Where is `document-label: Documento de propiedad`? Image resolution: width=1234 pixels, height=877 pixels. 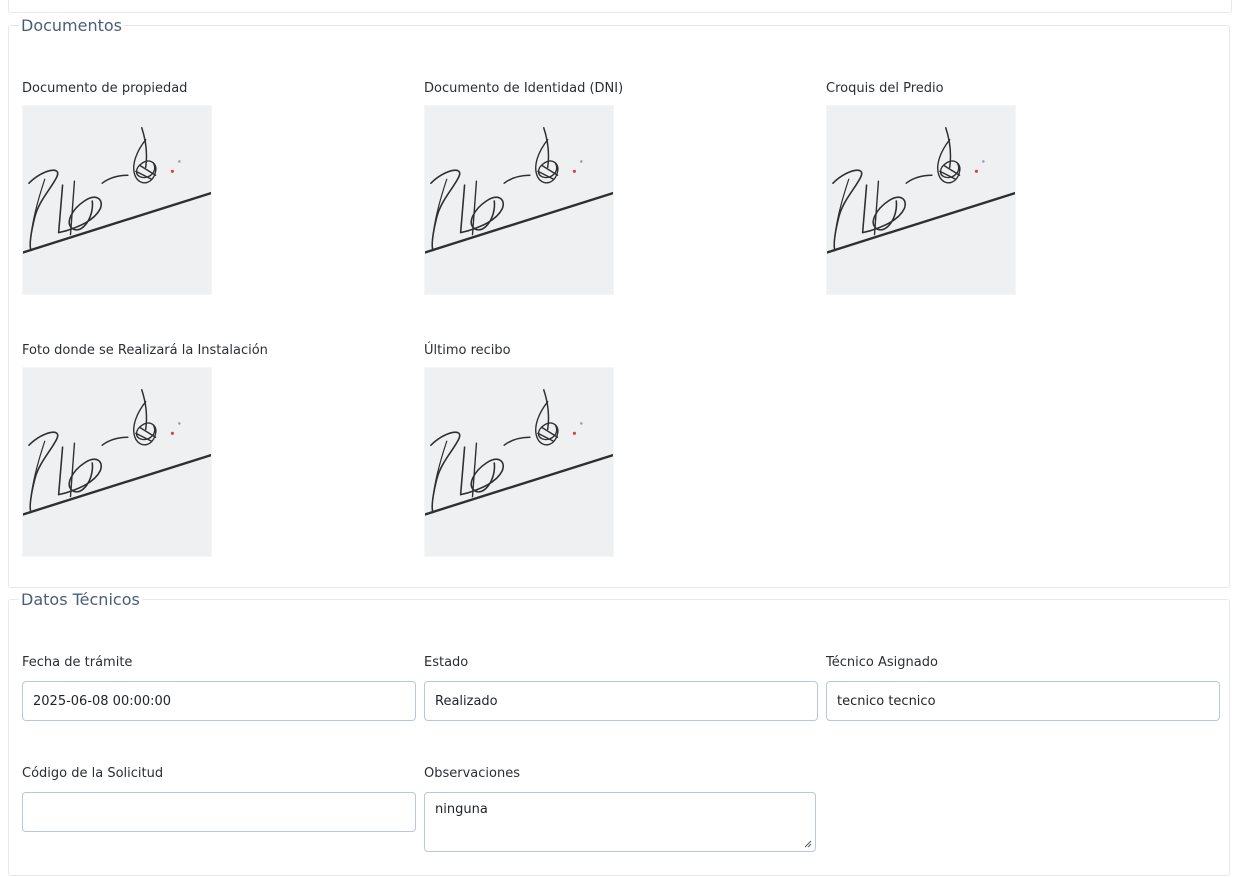 document-label: Documento de propiedad is located at coordinates (105, 88).